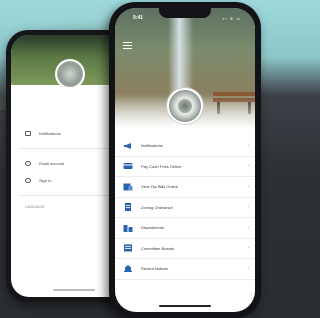 The height and width of the screenshot is (318, 320). What do you see at coordinates (185, 146) in the screenshot?
I see `menu-item-notifications: Notifications ›` at bounding box center [185, 146].